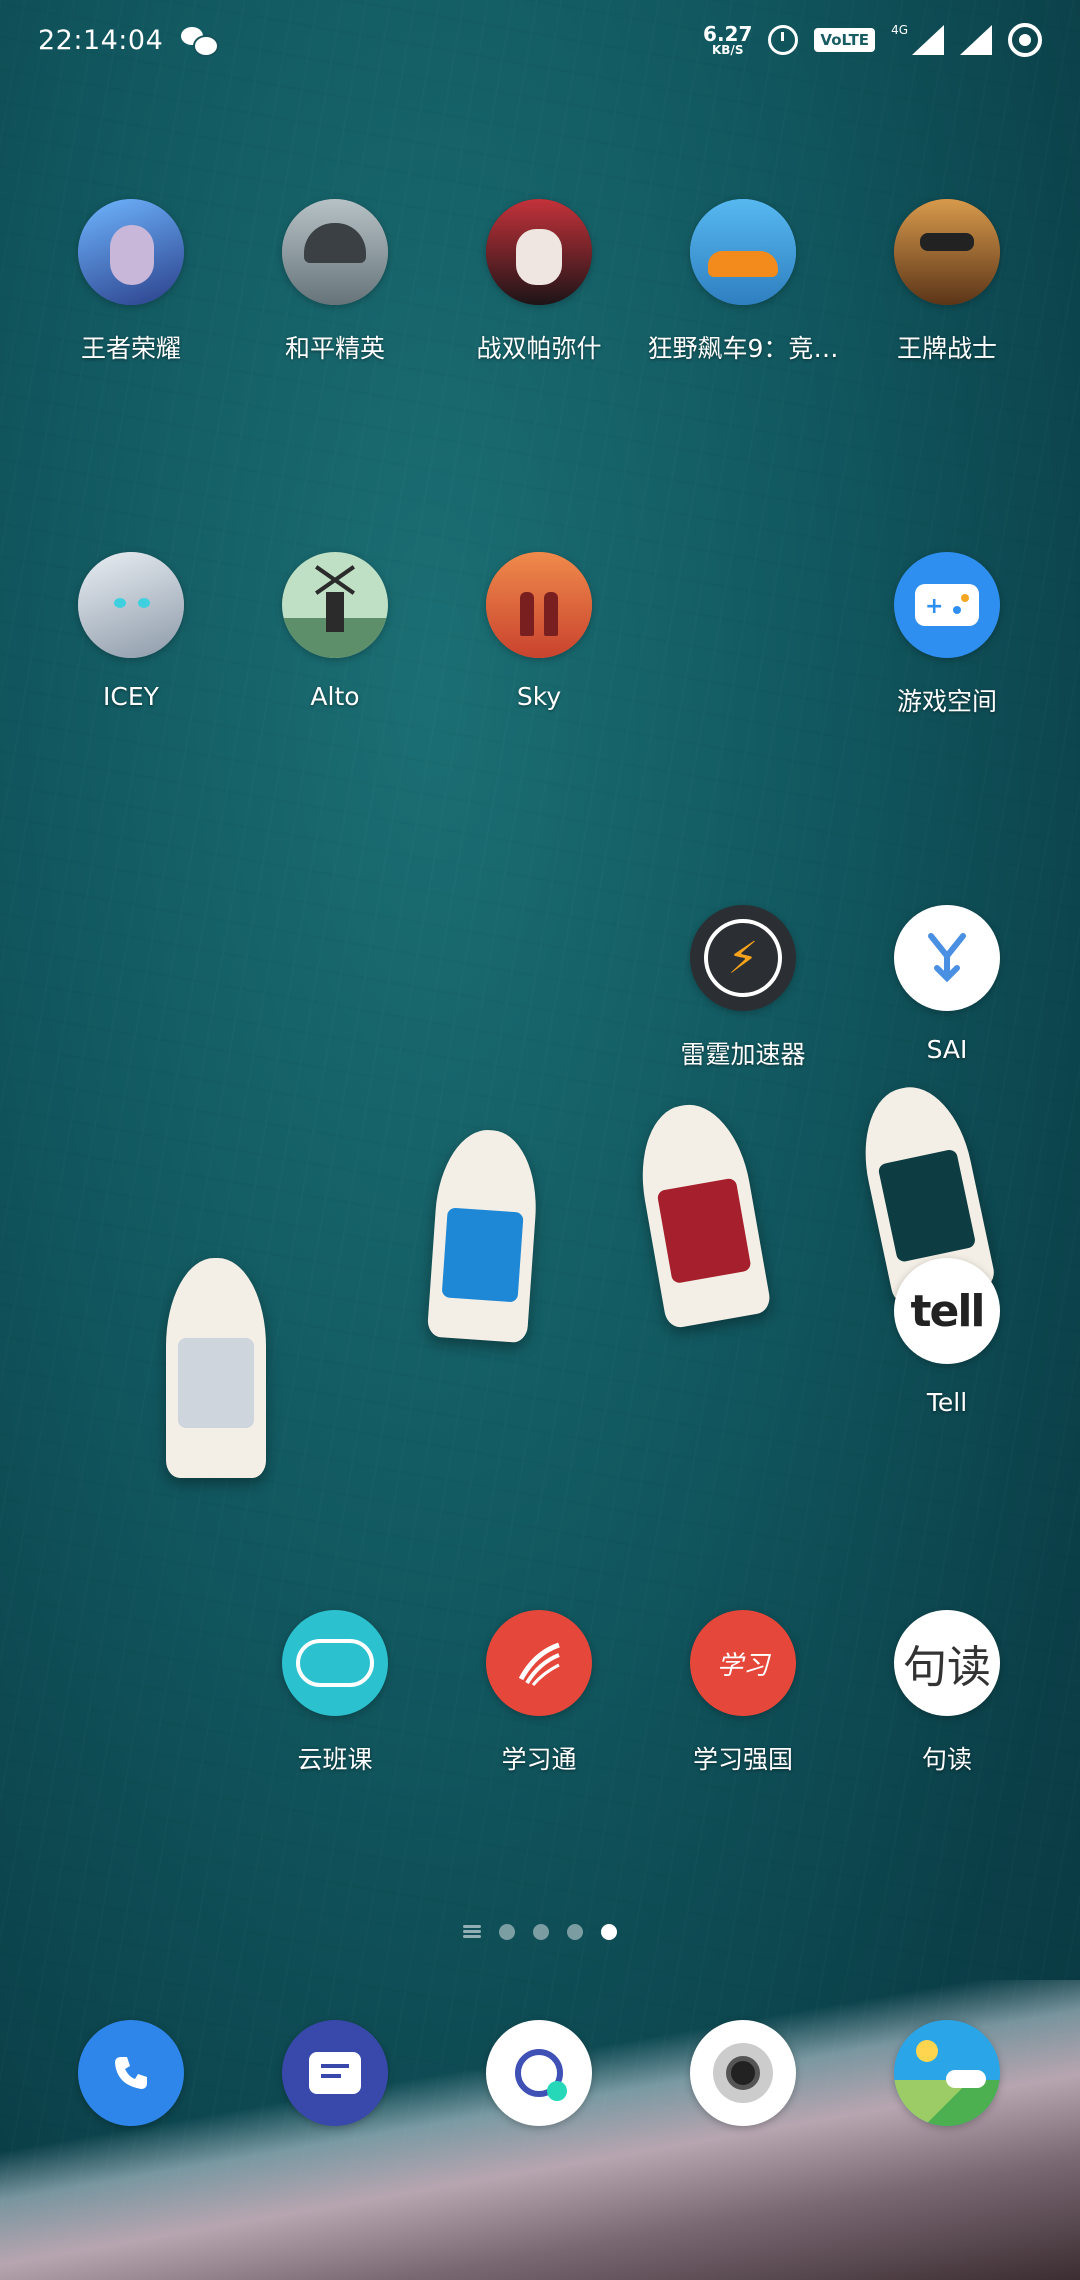  Describe the element at coordinates (101, 40) in the screenshot. I see `status-time: 22:14:04` at that location.